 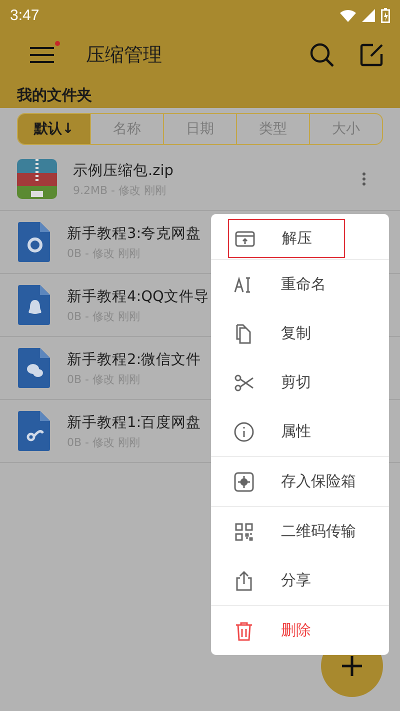 I want to click on menu-item: 分享, so click(x=300, y=580).